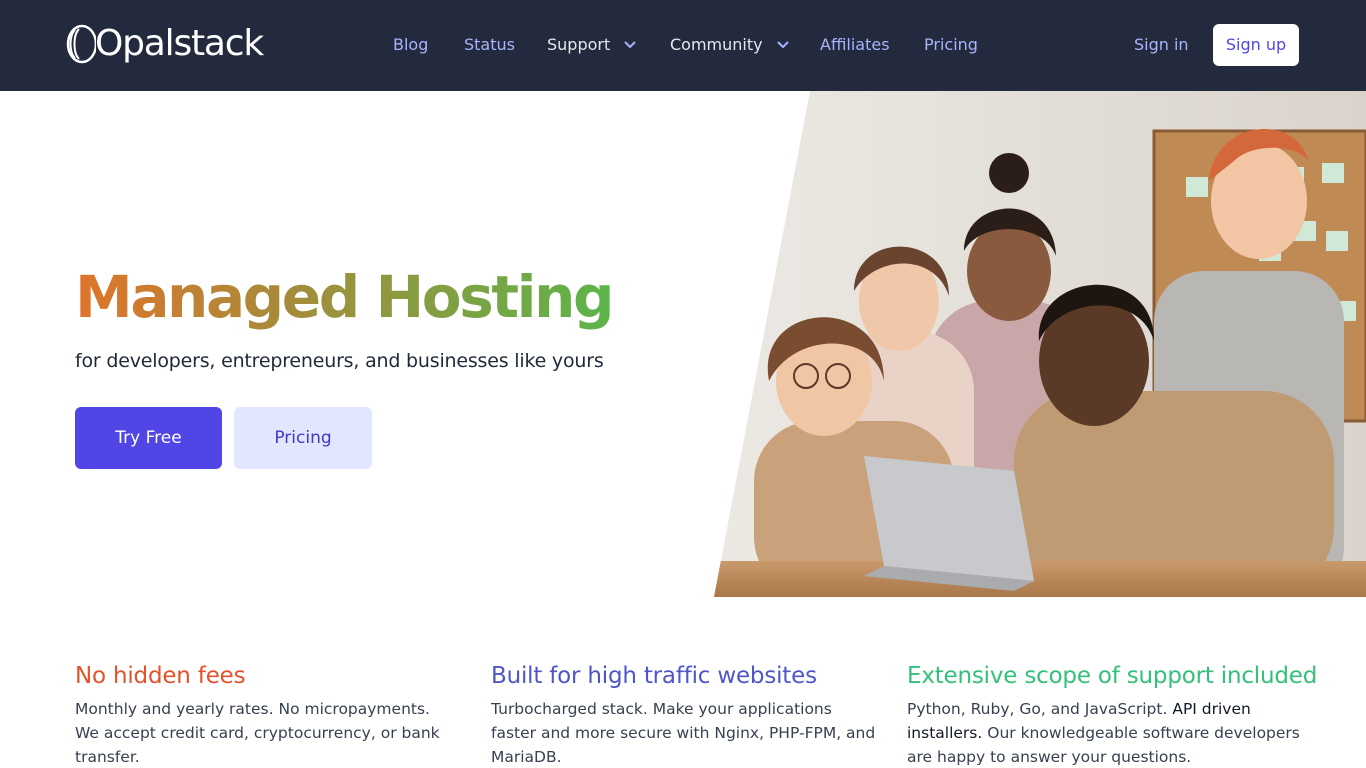 Image resolution: width=1366 pixels, height=768 pixels. I want to click on nav-community-label: Community, so click(716, 44).